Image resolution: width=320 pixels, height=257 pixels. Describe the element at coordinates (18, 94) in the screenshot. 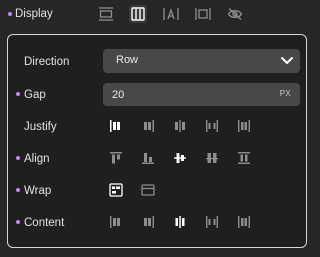

I see `gap-indicator-dot` at that location.